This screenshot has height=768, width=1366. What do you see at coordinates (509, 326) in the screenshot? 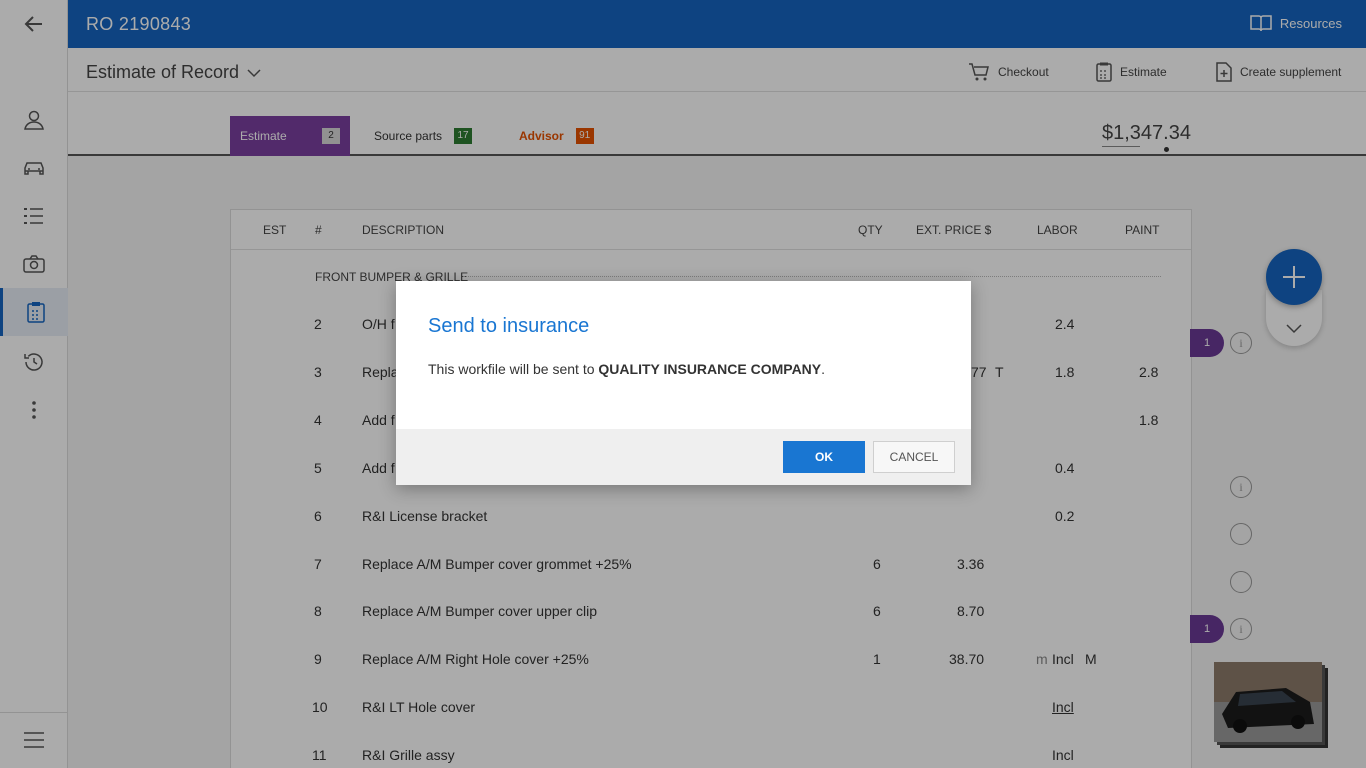
I see `dialog-title: Send to insurance` at bounding box center [509, 326].